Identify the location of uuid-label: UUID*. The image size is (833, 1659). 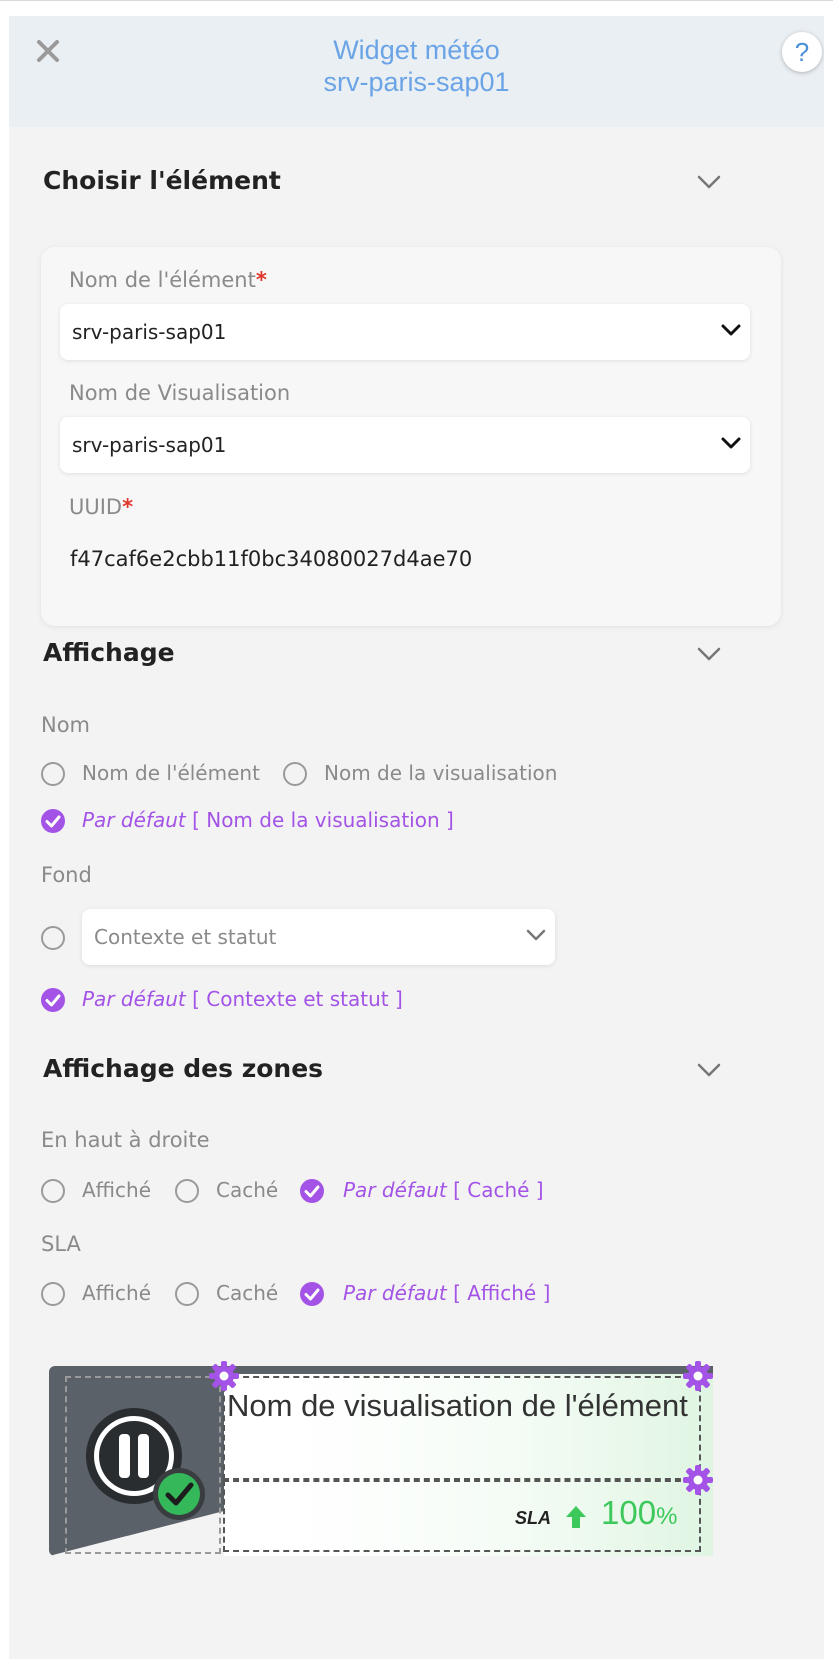
(101, 507).